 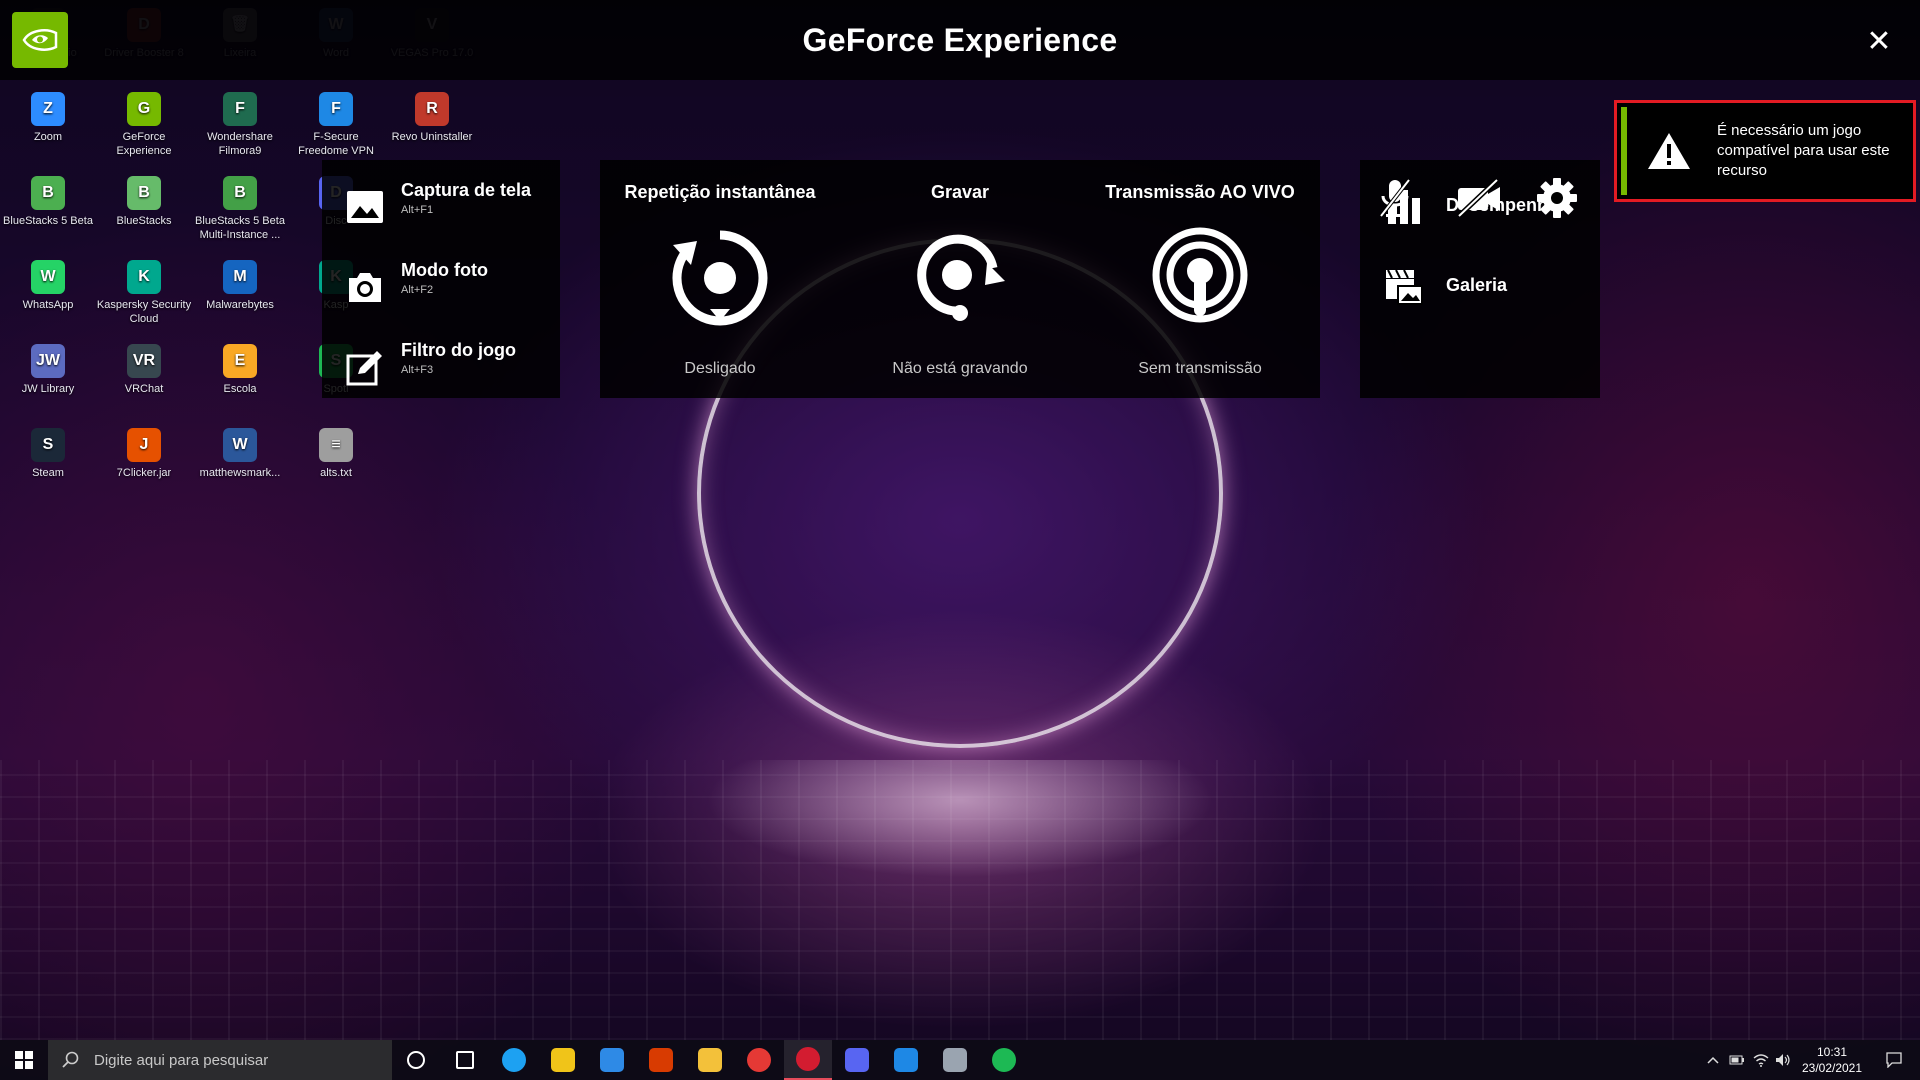 What do you see at coordinates (24, 1060) in the screenshot?
I see `start-button` at bounding box center [24, 1060].